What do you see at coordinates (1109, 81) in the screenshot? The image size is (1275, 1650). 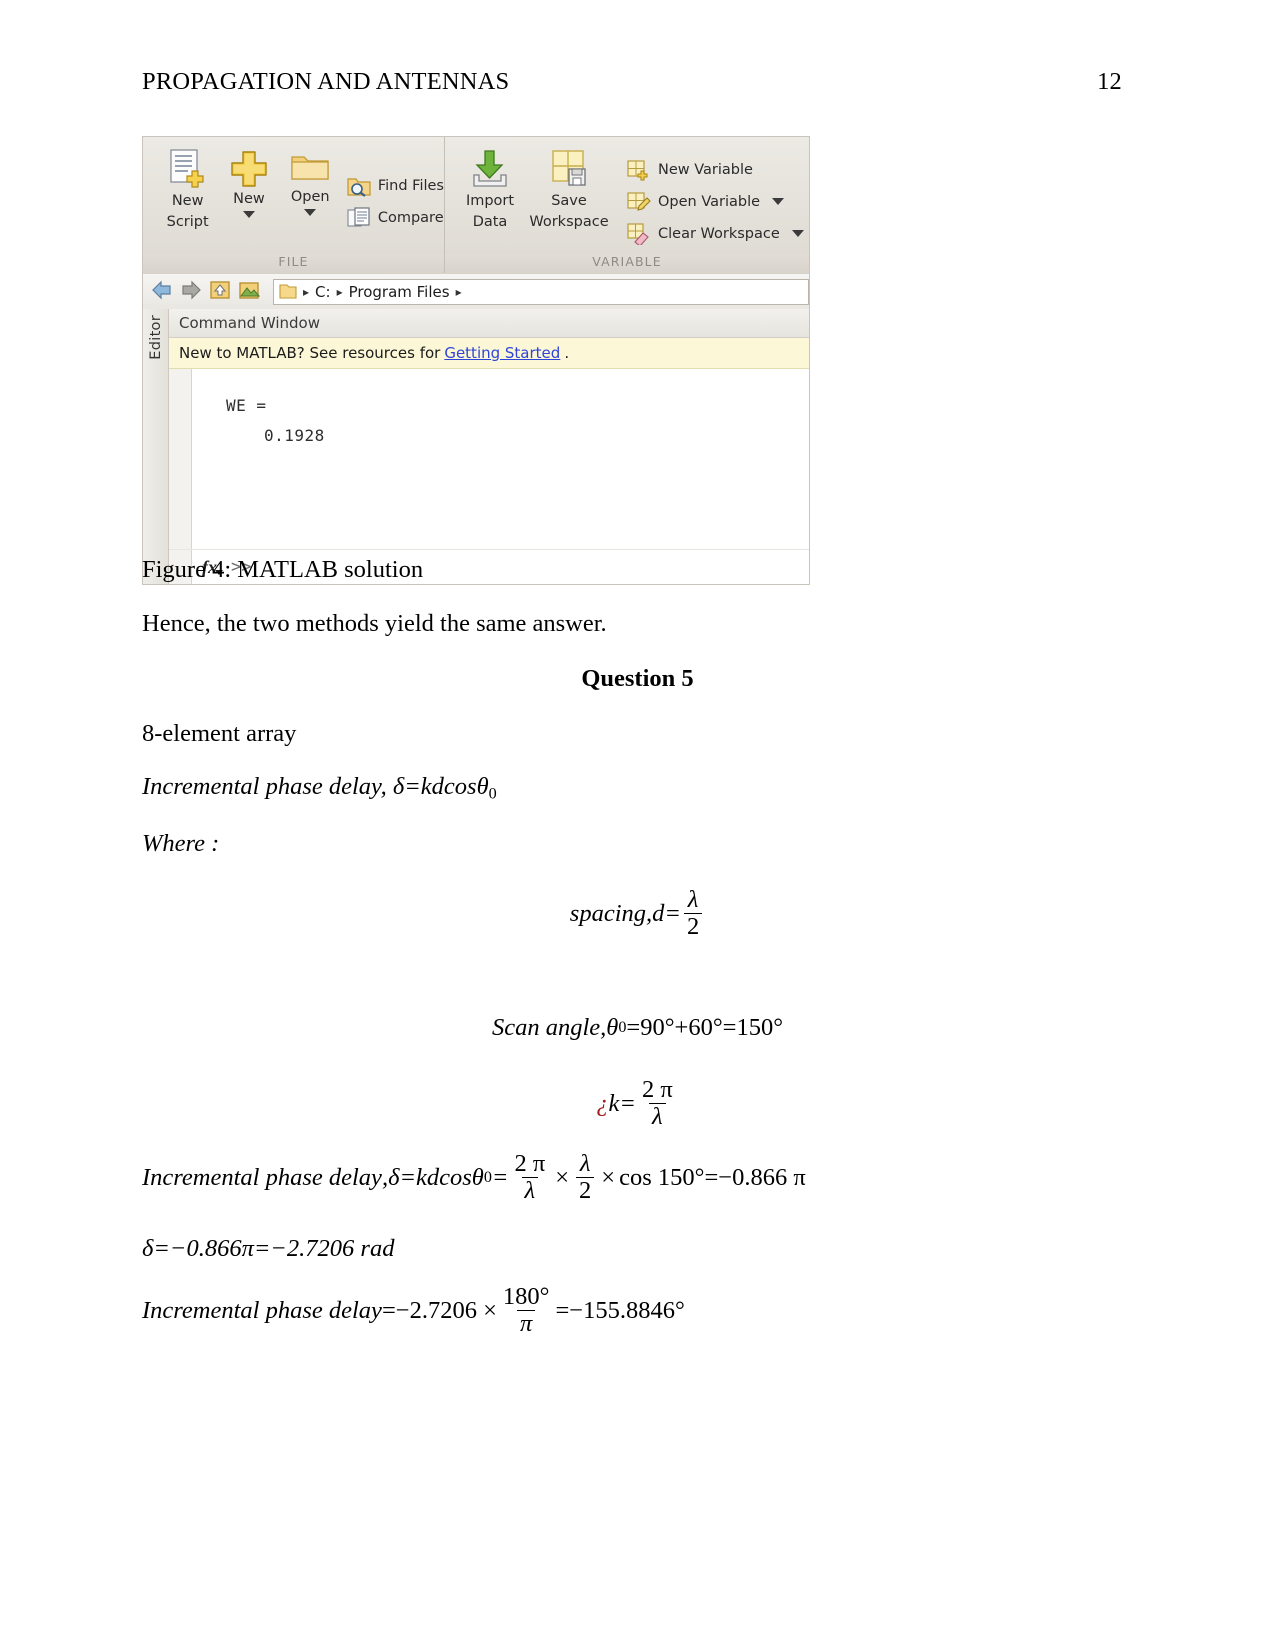 I see `page-number: 12` at bounding box center [1109, 81].